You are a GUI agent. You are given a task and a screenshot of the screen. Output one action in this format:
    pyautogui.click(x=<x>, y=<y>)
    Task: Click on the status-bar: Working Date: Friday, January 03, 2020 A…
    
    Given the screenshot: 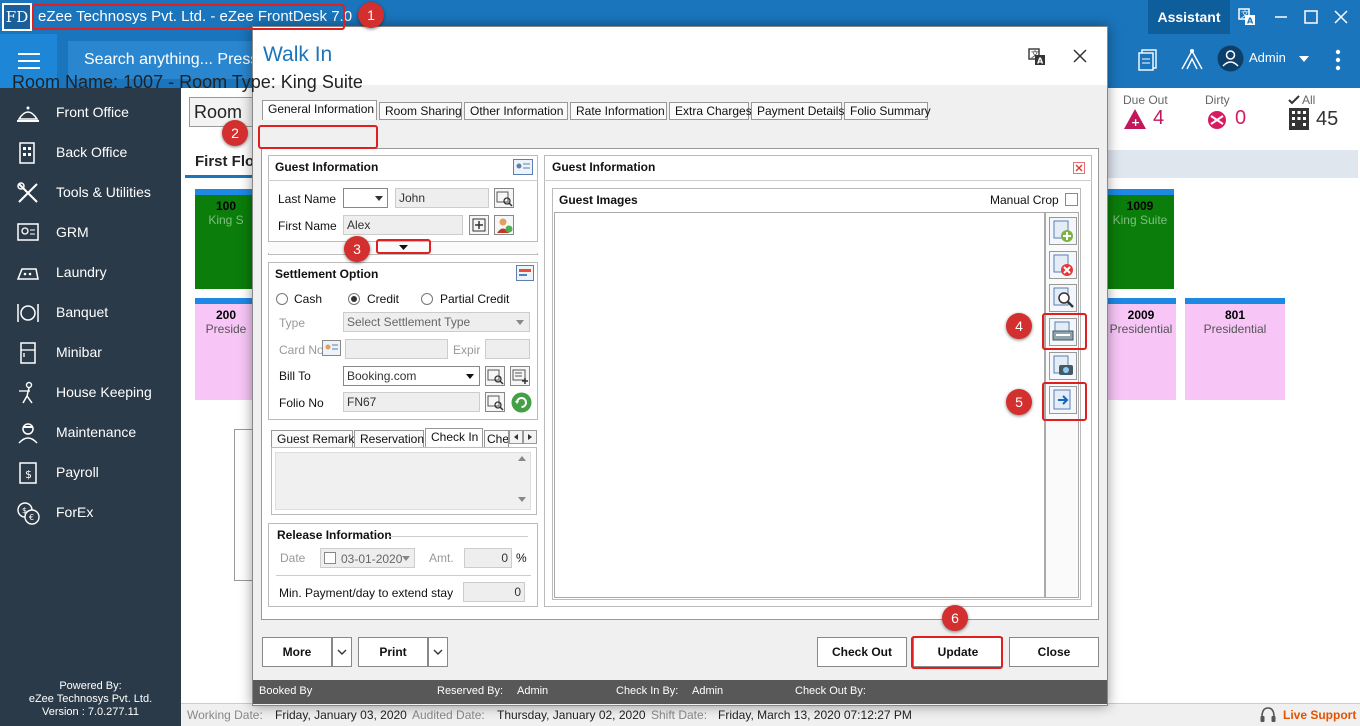 What is the action you would take?
    pyautogui.click(x=770, y=714)
    